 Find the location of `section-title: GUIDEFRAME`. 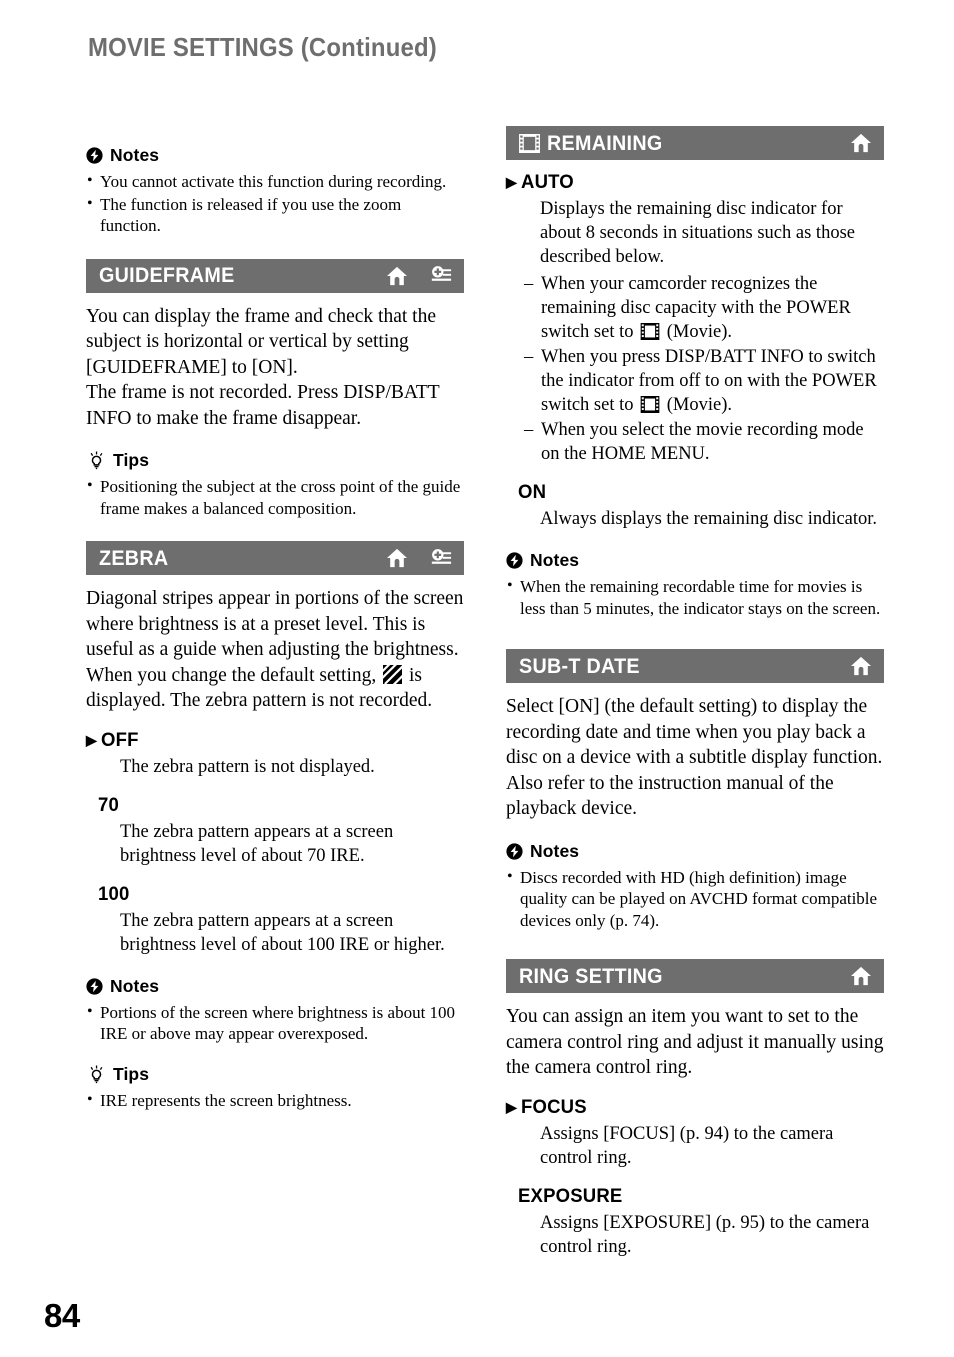

section-title: GUIDEFRAME is located at coordinates (167, 275).